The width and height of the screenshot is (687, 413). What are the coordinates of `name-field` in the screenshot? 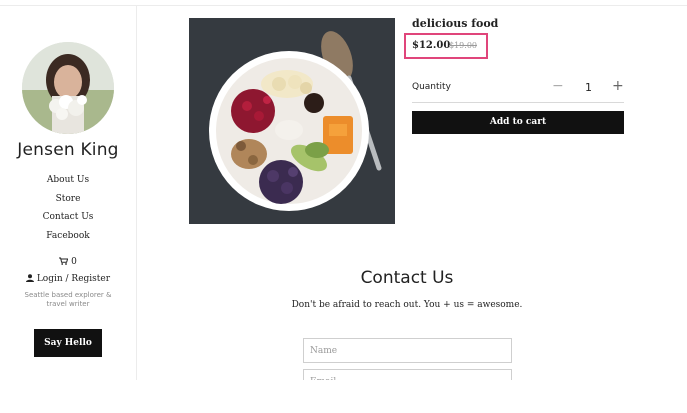 It's located at (407, 350).